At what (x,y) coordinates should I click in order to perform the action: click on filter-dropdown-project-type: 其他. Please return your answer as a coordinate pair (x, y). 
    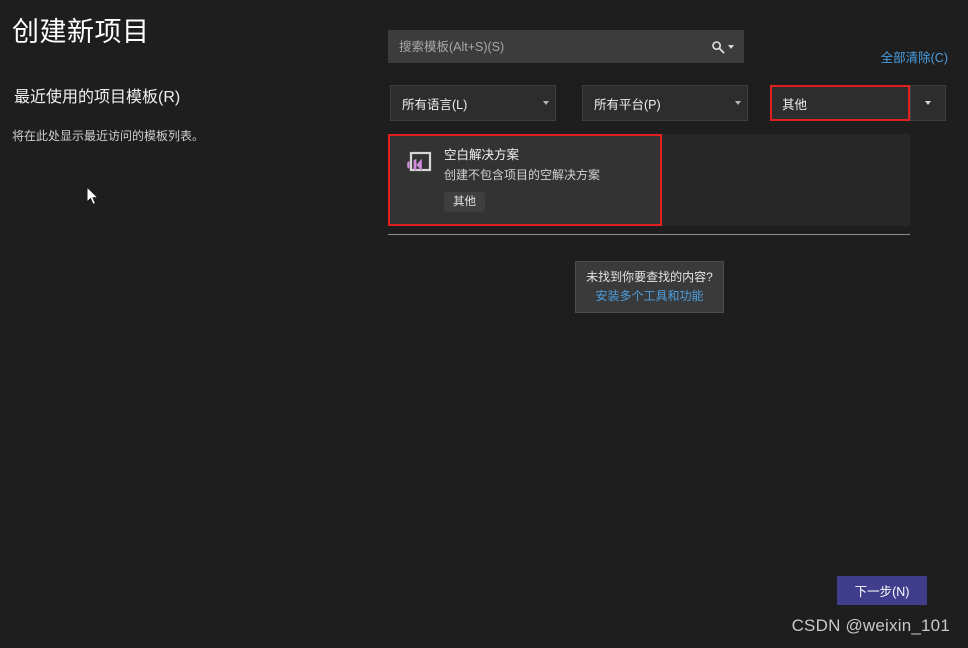
    Looking at the image, I should click on (840, 103).